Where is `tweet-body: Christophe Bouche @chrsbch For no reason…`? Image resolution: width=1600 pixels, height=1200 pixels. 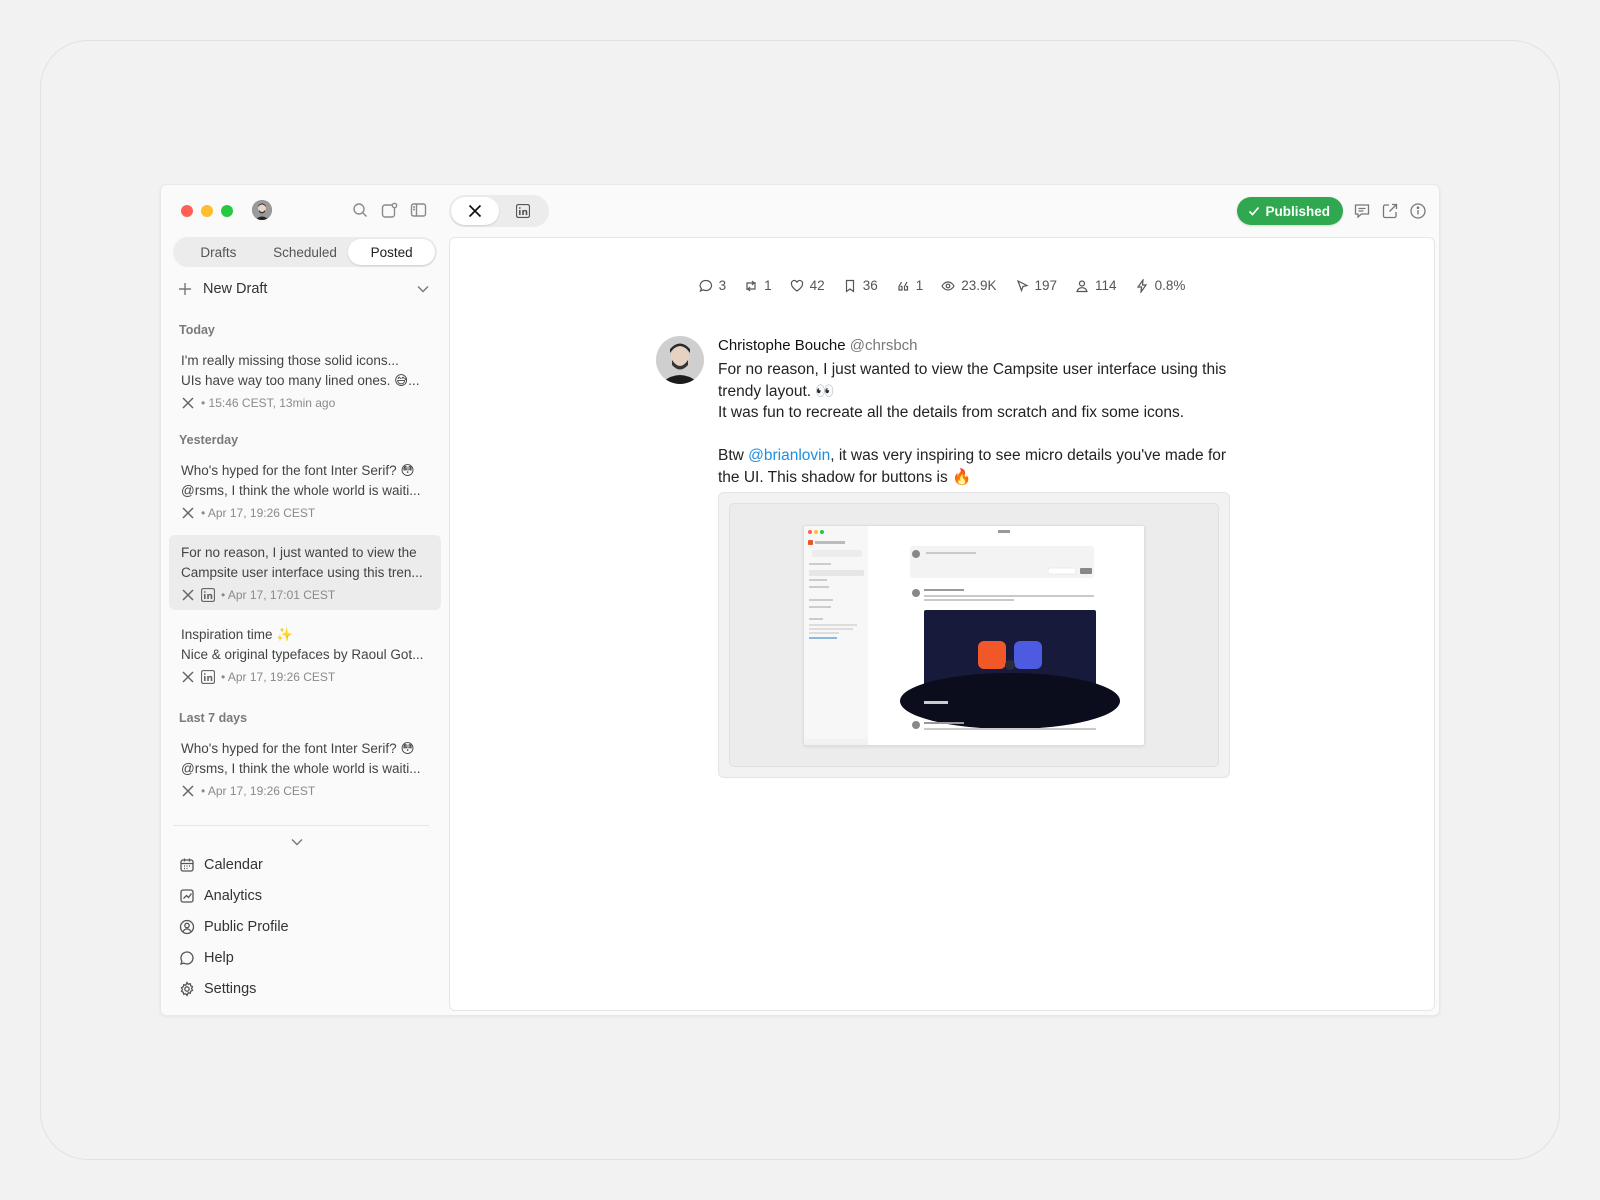 tweet-body: Christophe Bouche @chrsbch For no reason… is located at coordinates (974, 412).